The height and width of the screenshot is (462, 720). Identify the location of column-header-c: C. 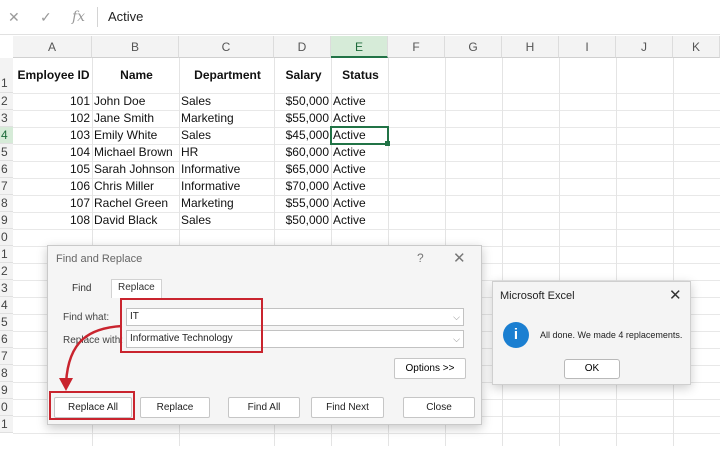
(226, 47).